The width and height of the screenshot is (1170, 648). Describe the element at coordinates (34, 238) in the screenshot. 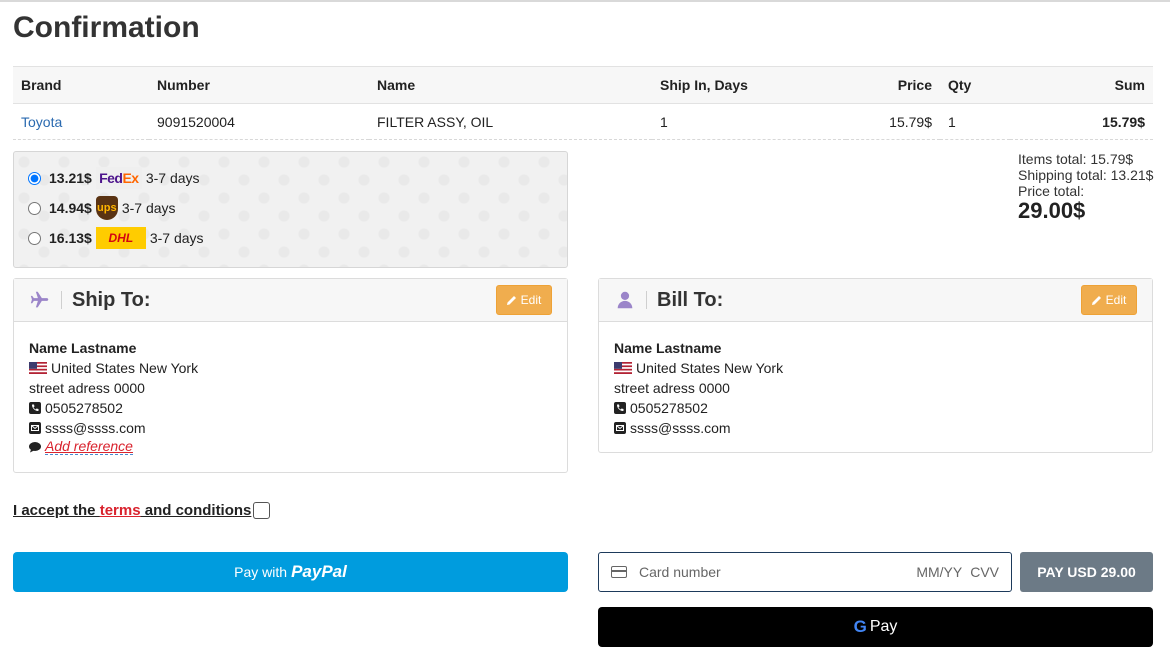

I see `shipping-radio-dhl` at that location.